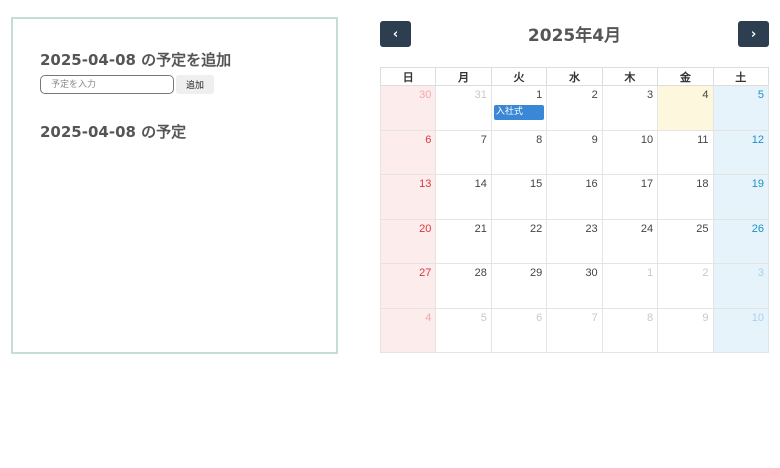 This screenshot has width=780, height=468. What do you see at coordinates (480, 184) in the screenshot?
I see `day-number: 14` at bounding box center [480, 184].